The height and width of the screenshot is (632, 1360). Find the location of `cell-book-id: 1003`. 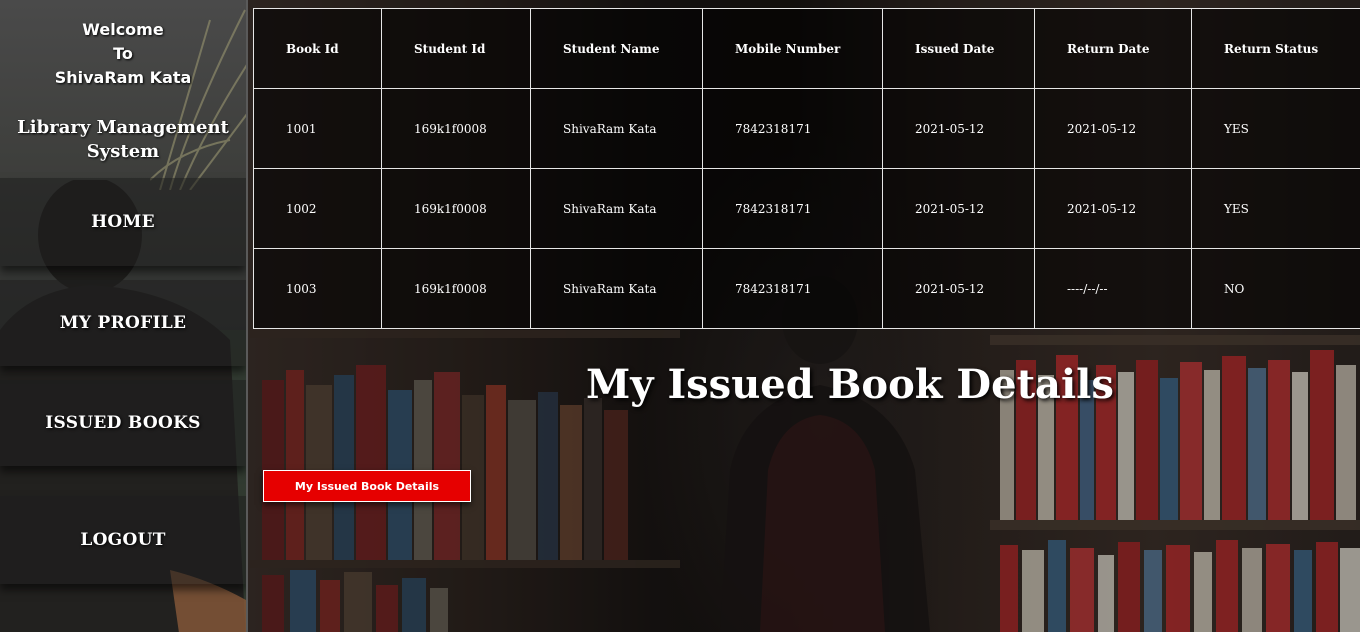

cell-book-id: 1003 is located at coordinates (317, 288).